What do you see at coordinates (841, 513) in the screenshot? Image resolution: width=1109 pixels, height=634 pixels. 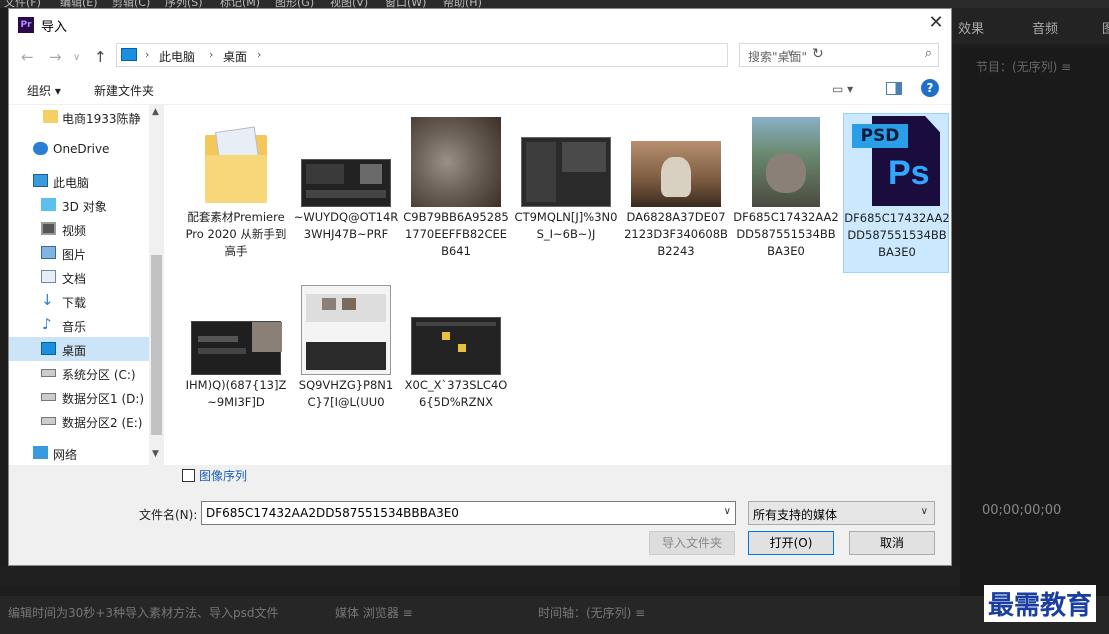 I see `filetype-select: 所有支持的媒体 ∨` at bounding box center [841, 513].